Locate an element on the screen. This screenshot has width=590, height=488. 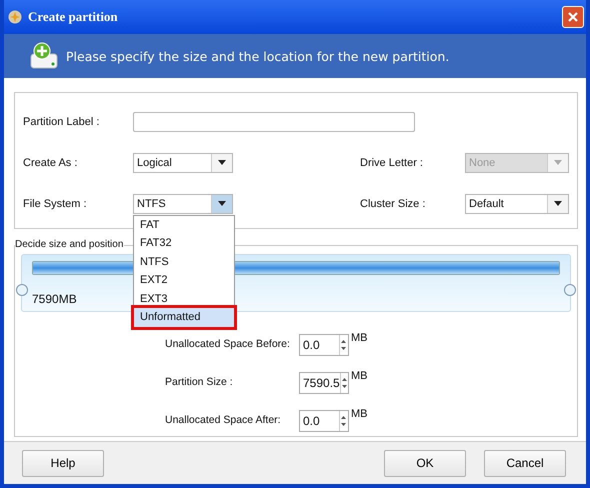
field-label: Partition Label : is located at coordinates (61, 122).